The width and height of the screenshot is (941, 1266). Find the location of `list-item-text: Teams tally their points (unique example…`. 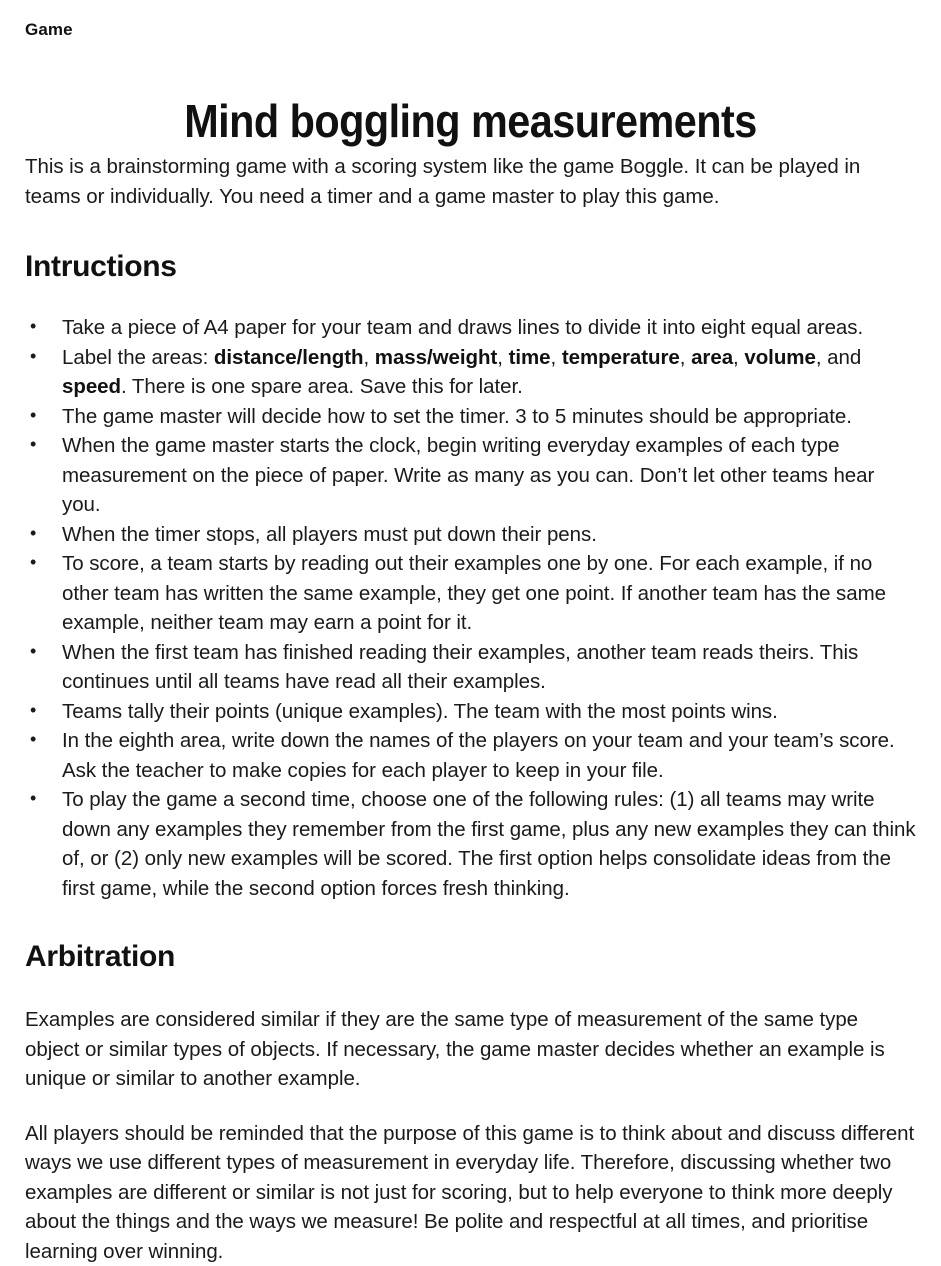

list-item-text: Teams tally their points (unique example… is located at coordinates (420, 711).